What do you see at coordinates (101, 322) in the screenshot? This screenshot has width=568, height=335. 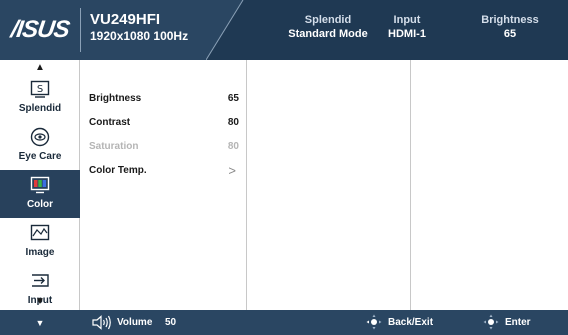 I see `speaker-icon` at bounding box center [101, 322].